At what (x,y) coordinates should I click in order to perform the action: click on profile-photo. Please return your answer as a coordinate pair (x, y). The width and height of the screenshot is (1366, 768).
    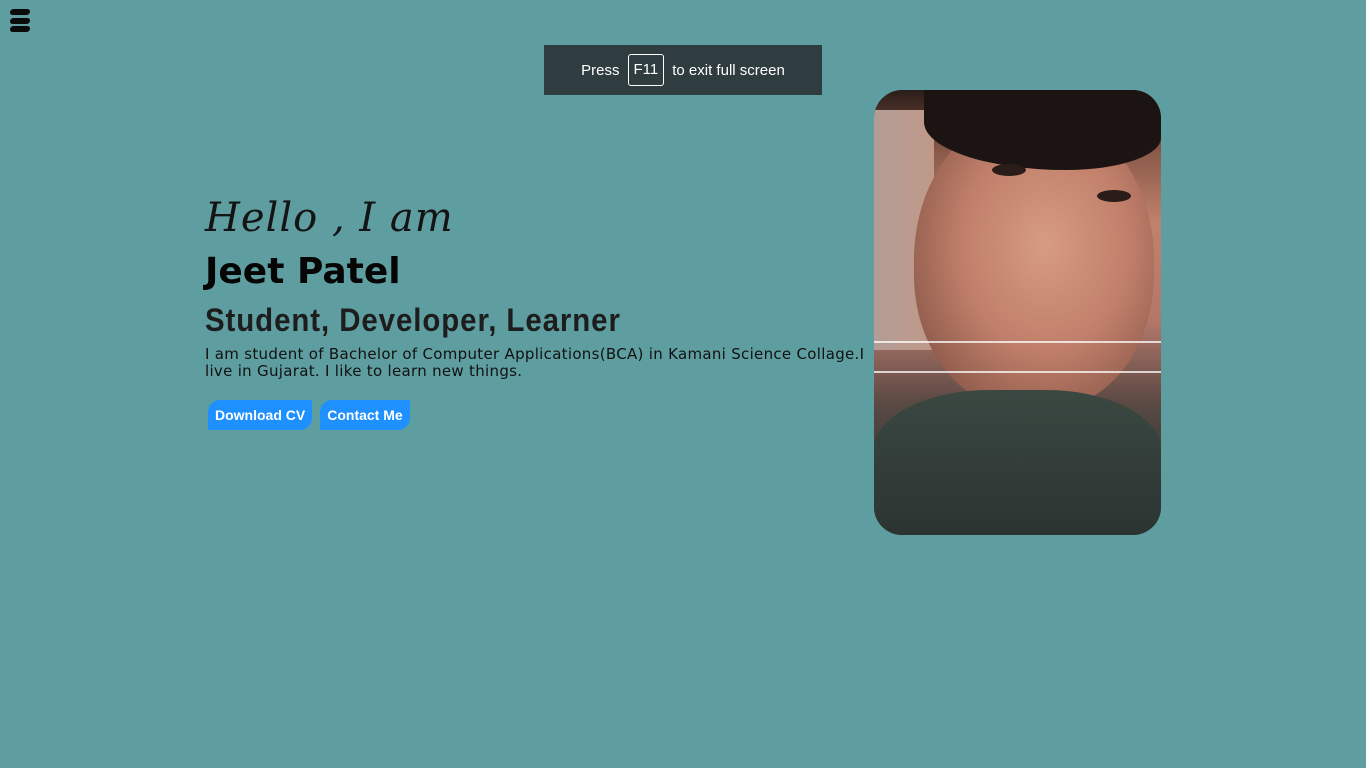
    Looking at the image, I should click on (1017, 312).